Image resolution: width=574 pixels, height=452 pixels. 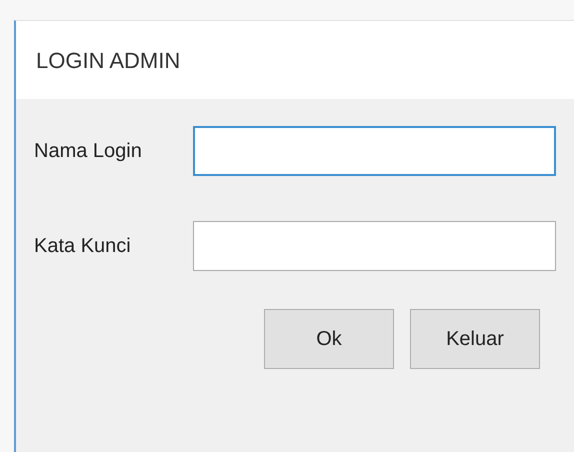 I want to click on field-label: Kata Kunci, so click(x=83, y=246).